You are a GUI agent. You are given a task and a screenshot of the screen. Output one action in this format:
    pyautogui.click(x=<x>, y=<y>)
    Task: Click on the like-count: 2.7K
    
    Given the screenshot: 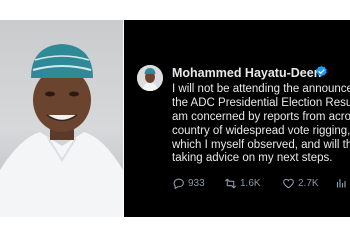 What is the action you would take?
    pyautogui.click(x=308, y=183)
    